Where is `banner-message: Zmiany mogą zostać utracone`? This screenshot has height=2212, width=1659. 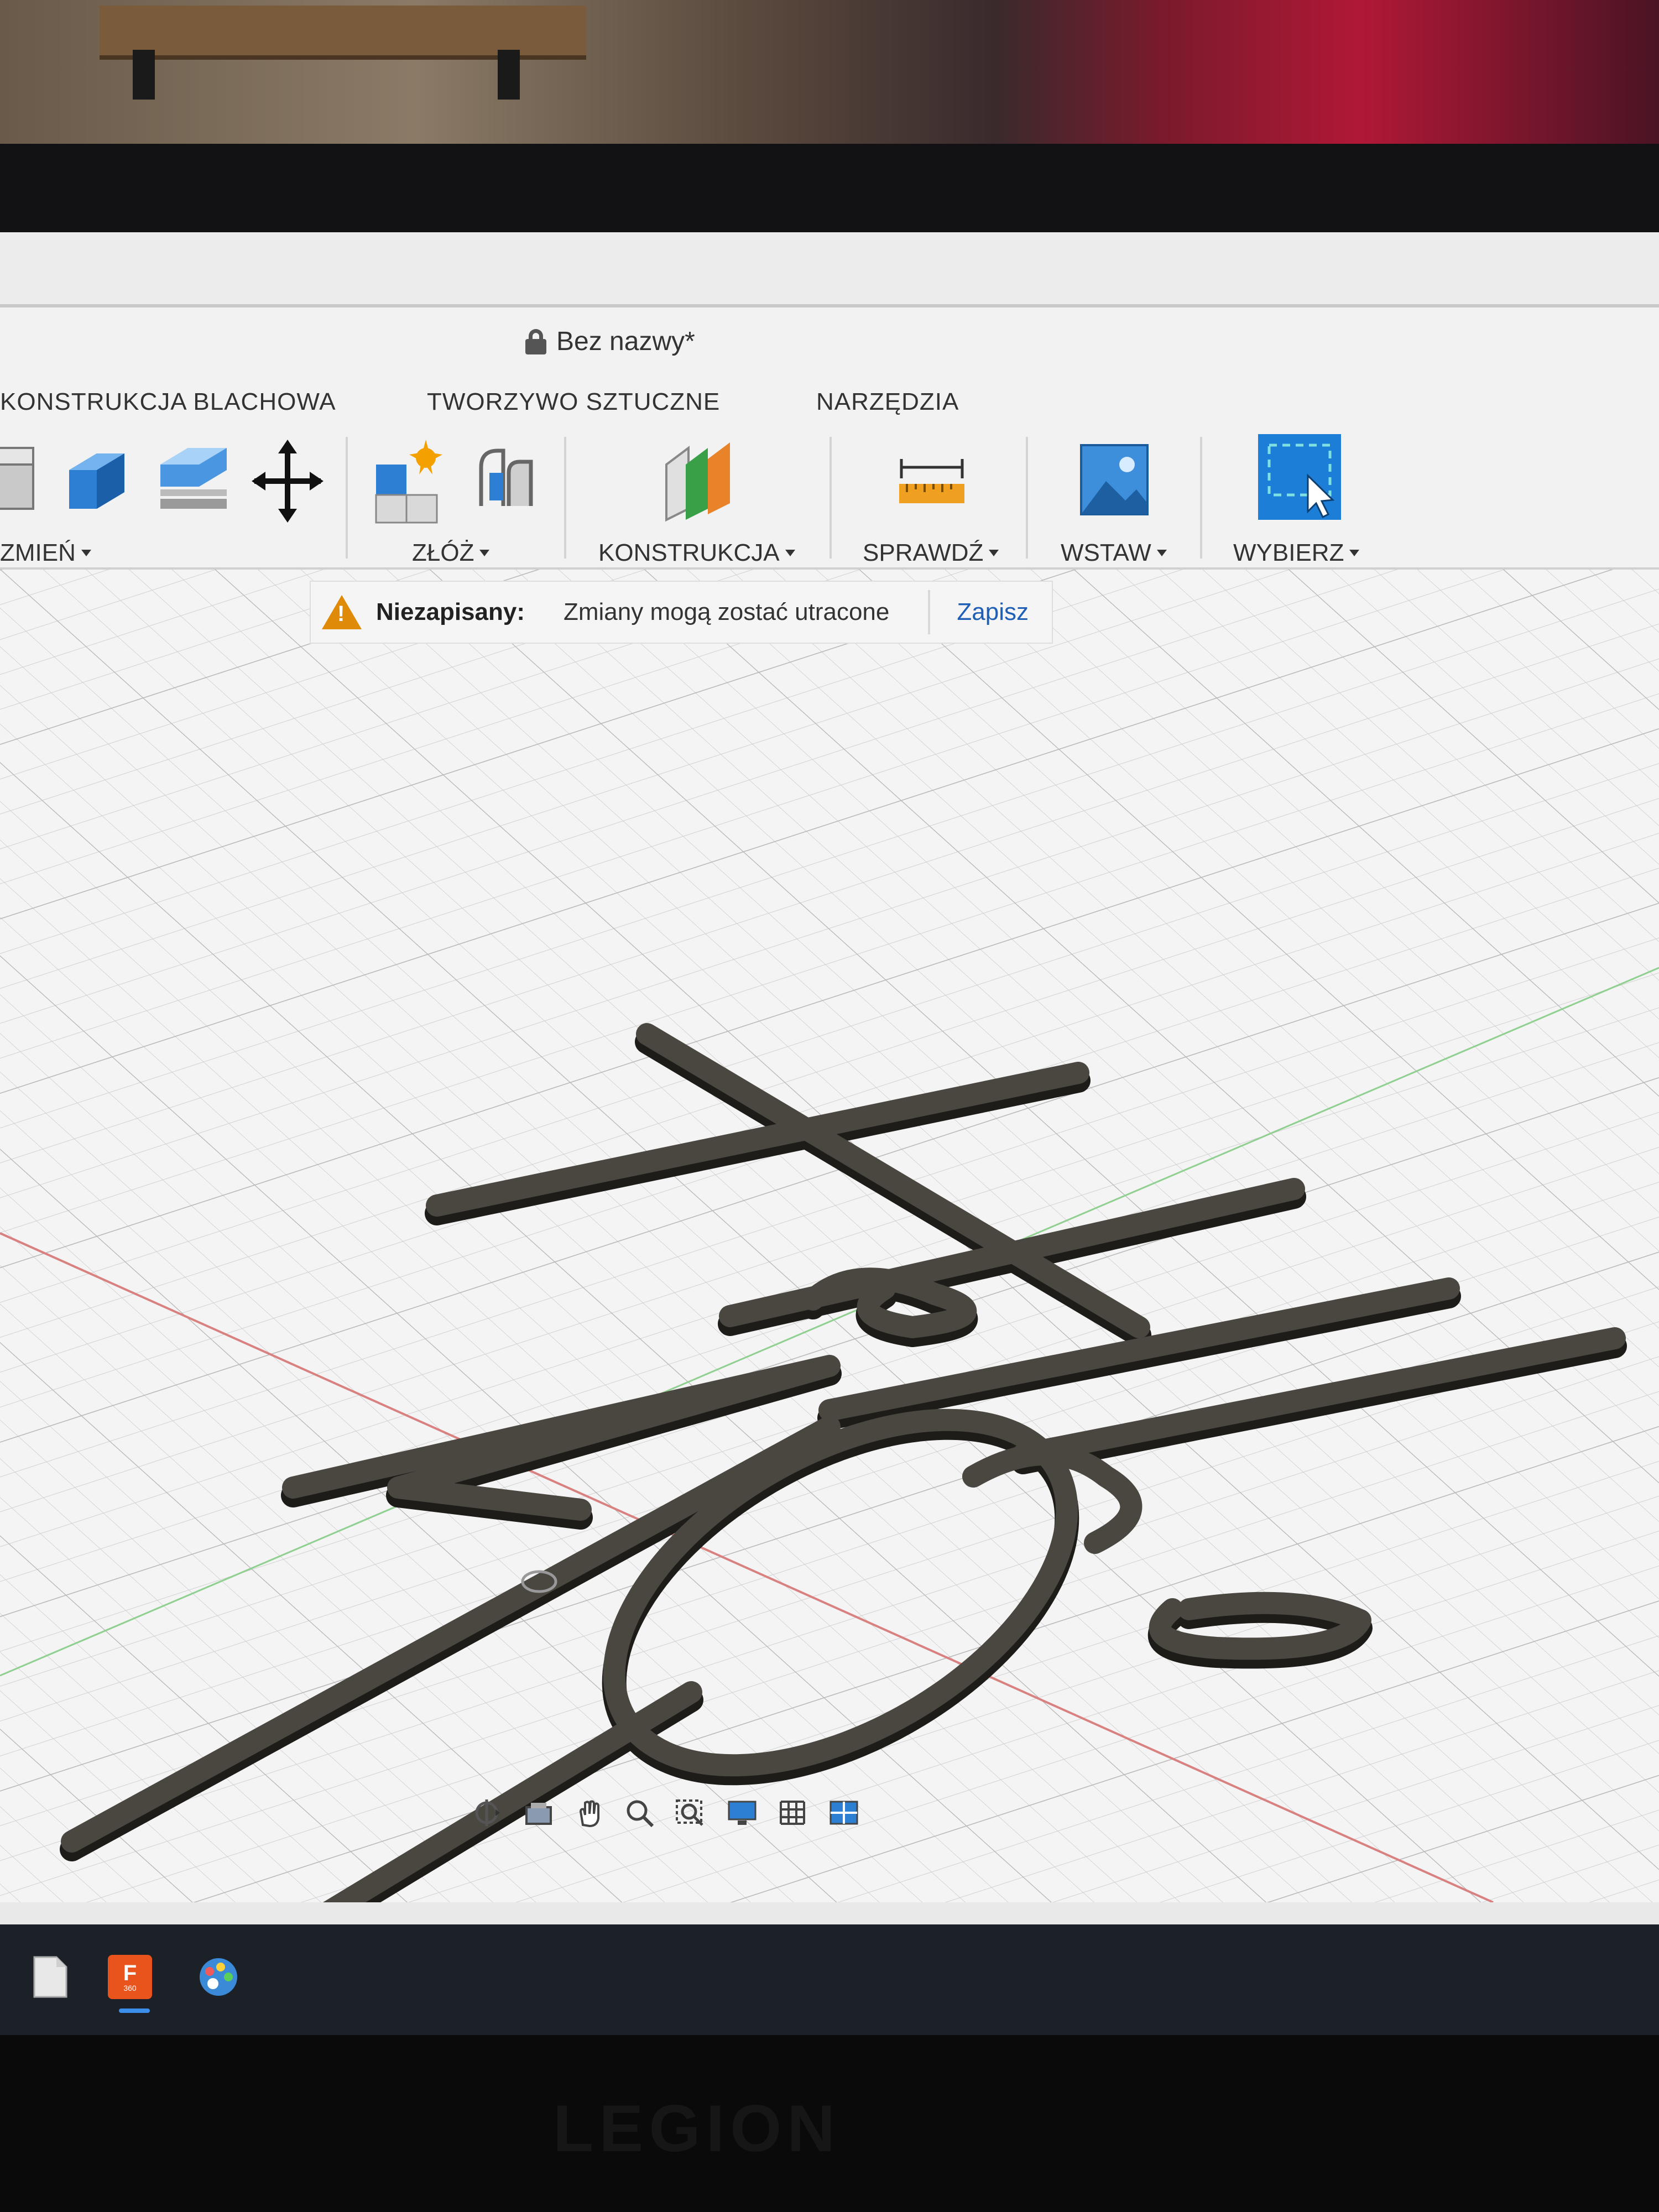 banner-message: Zmiany mogą zostać utracone is located at coordinates (727, 611).